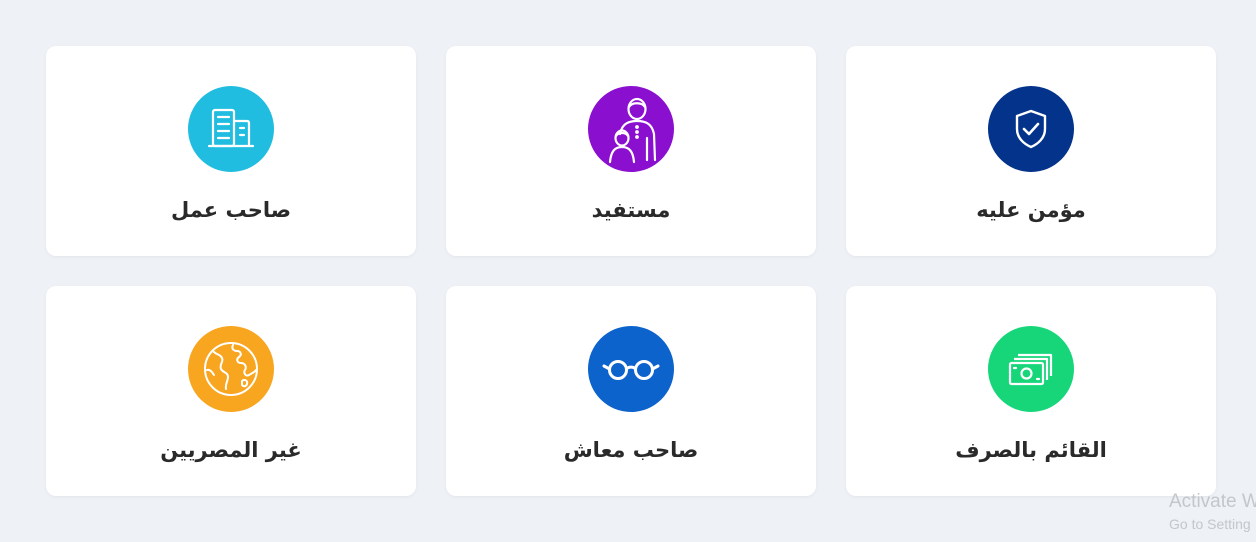  I want to click on icon-circle-employer, so click(231, 129).